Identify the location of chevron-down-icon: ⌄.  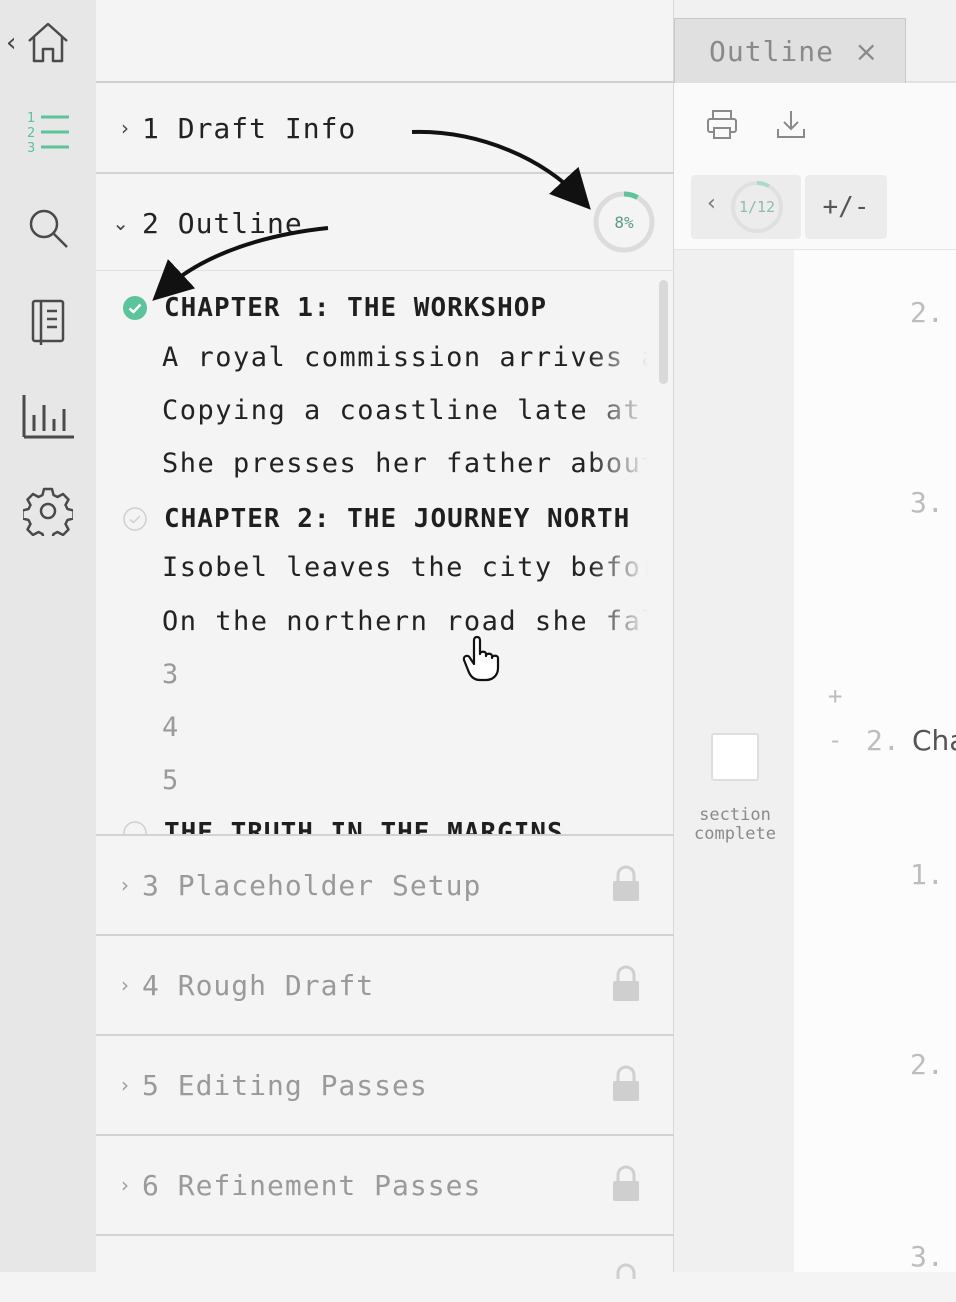
(121, 223).